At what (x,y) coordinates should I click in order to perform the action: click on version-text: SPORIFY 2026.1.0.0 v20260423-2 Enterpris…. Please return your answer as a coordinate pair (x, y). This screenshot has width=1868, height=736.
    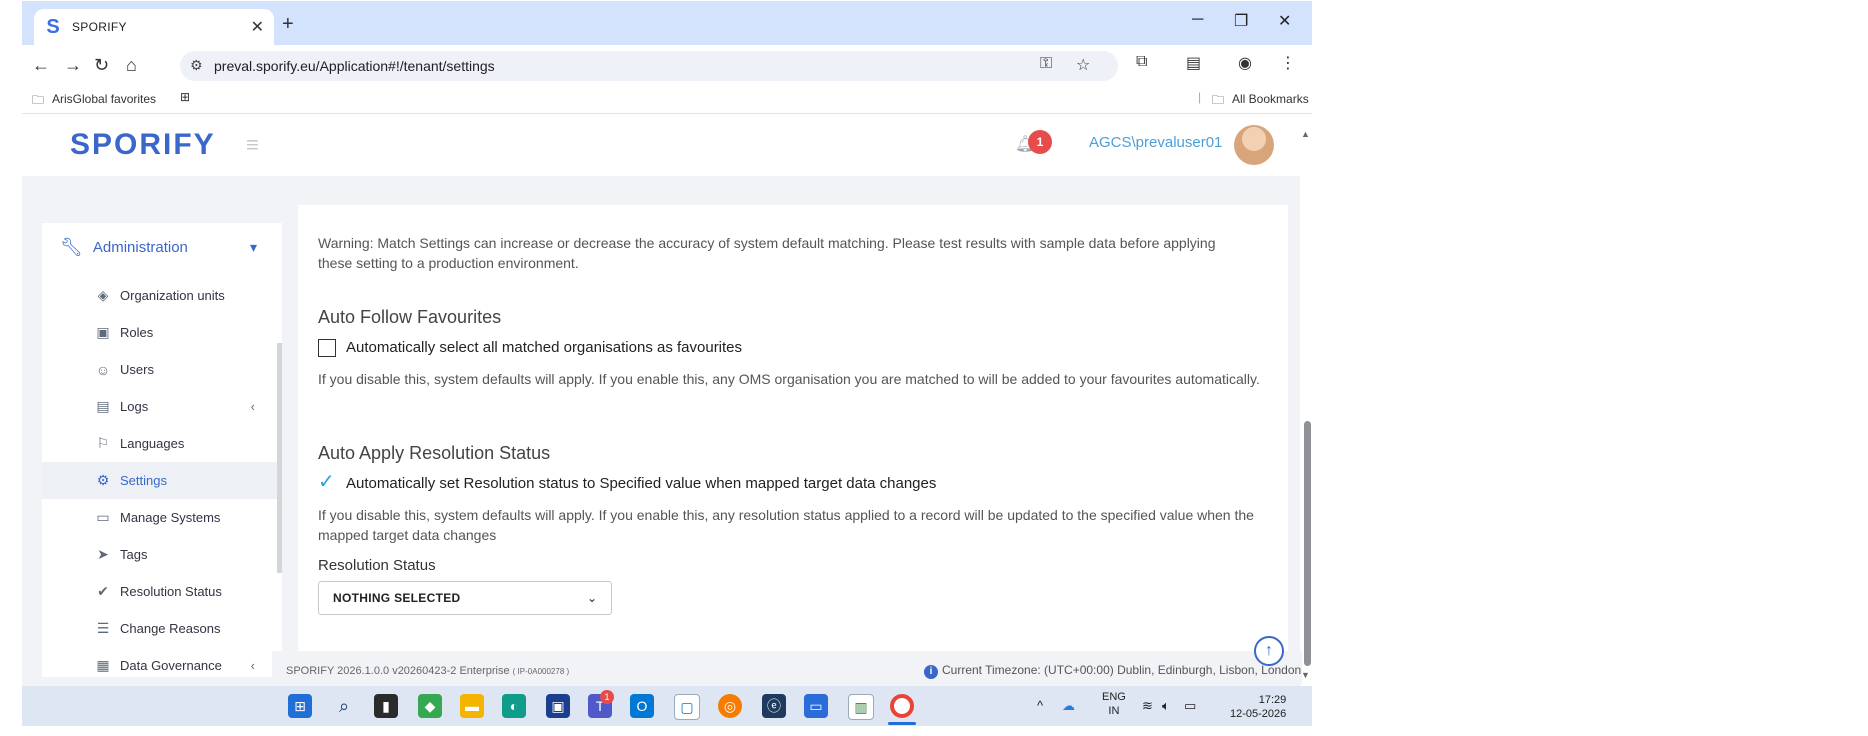
    Looking at the image, I should click on (427, 671).